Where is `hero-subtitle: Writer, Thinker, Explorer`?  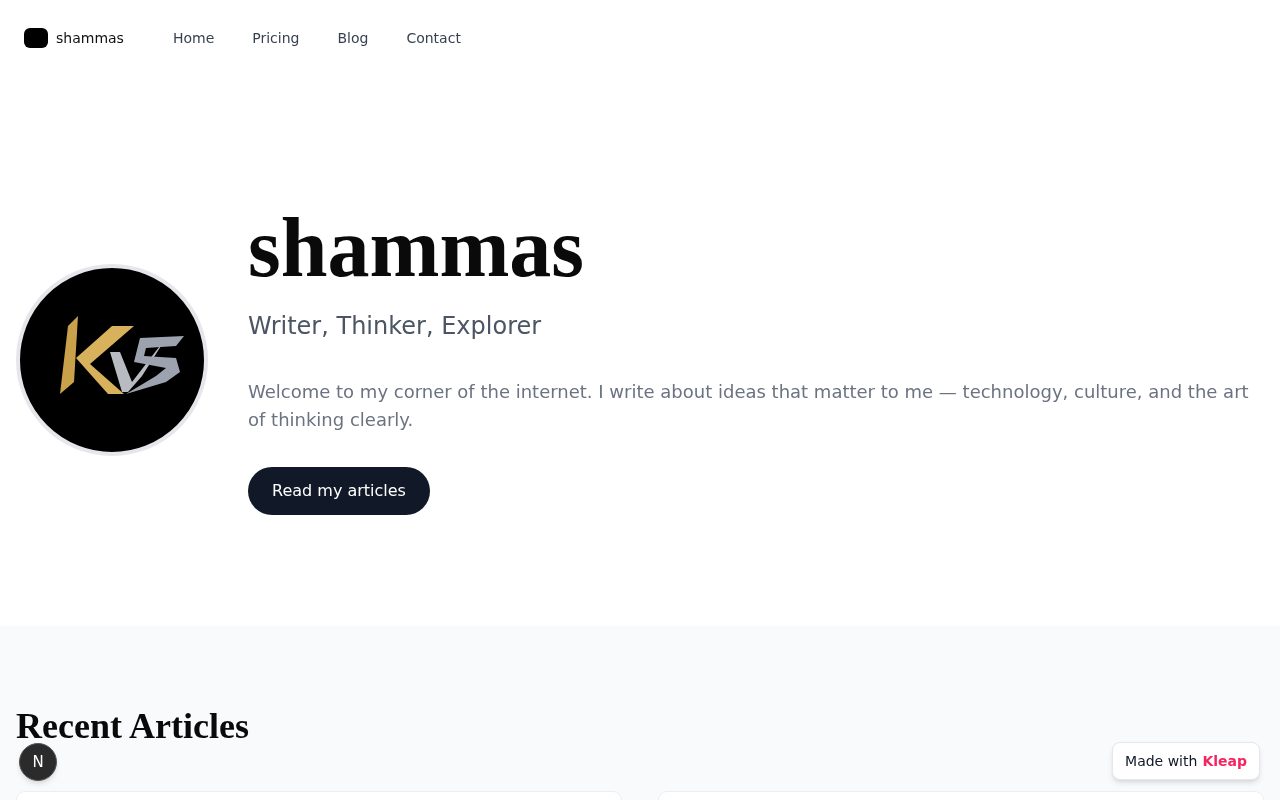 hero-subtitle: Writer, Thinker, Explorer is located at coordinates (395, 326).